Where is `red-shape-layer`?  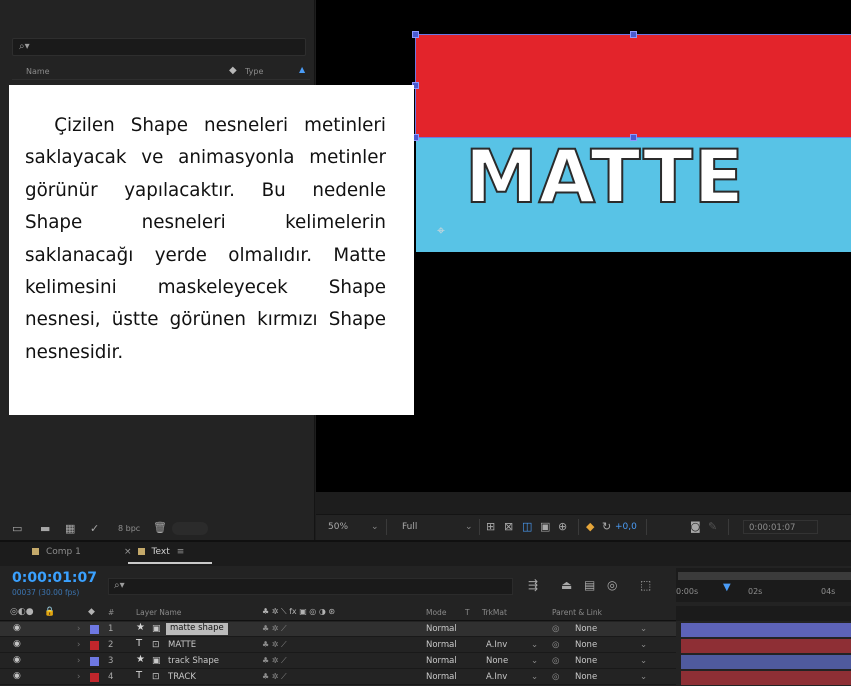
red-shape-layer is located at coordinates (633, 86).